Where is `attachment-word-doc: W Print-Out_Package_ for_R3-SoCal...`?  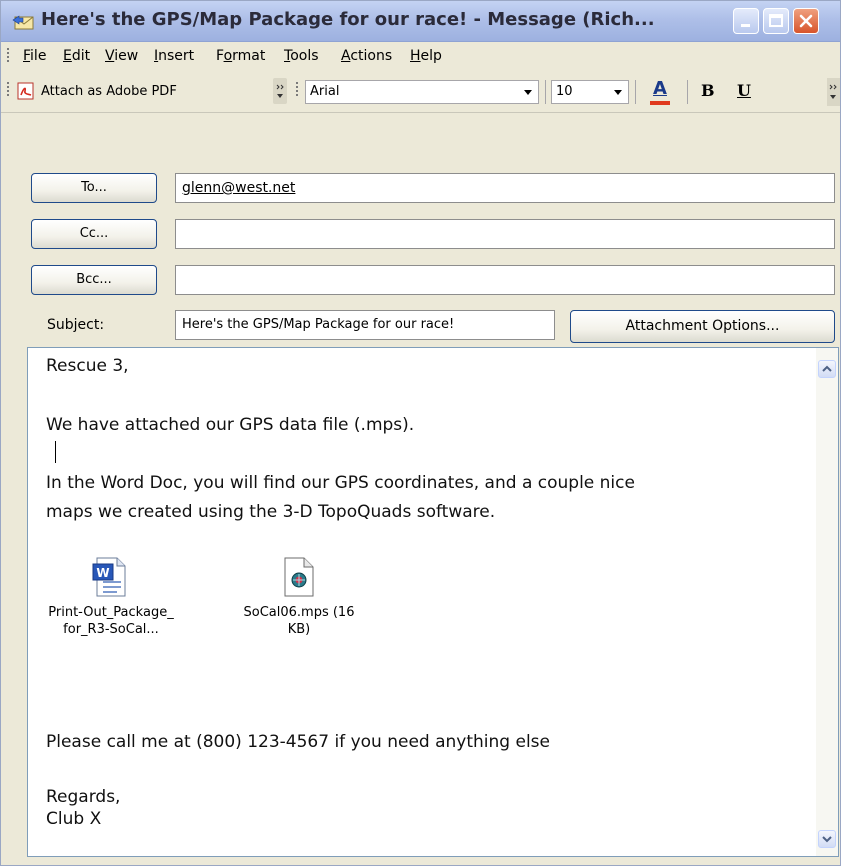
attachment-word-doc: W Print-Out_Package_ for_R3-SoCal... is located at coordinates (111, 597).